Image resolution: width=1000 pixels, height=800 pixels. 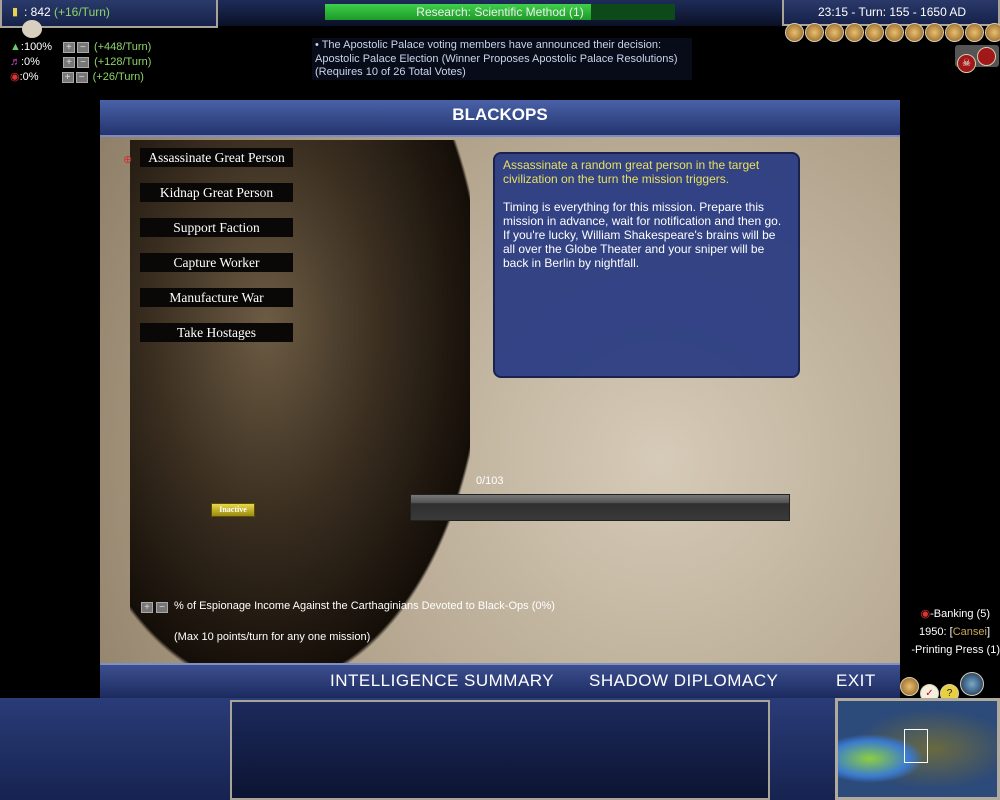 I want to click on intelligence-summary-button: INTELLIGENCE SUMMARY, so click(x=442, y=681).